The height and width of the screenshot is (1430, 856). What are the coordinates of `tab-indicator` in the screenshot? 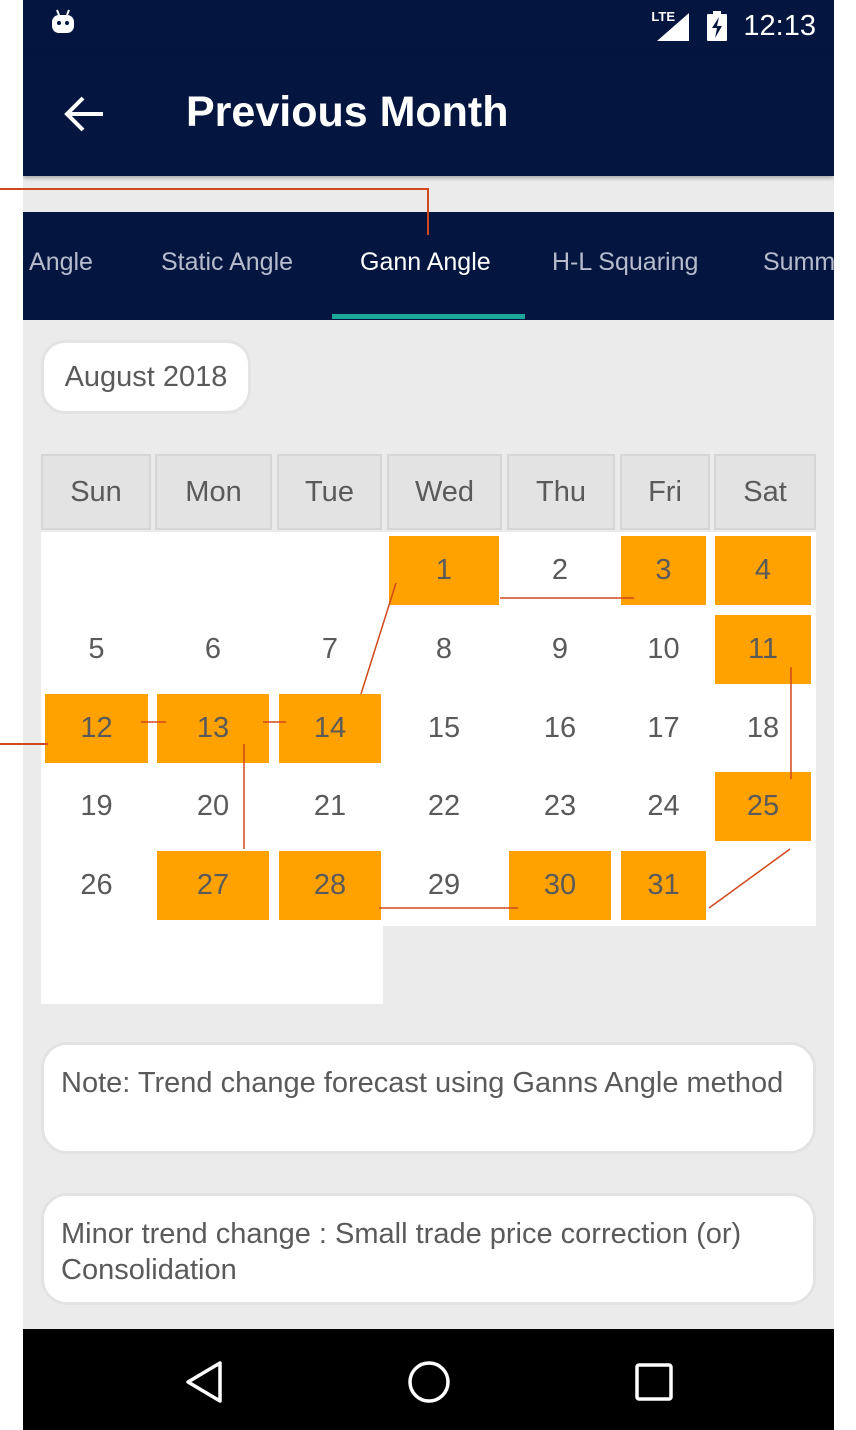 It's located at (428, 316).